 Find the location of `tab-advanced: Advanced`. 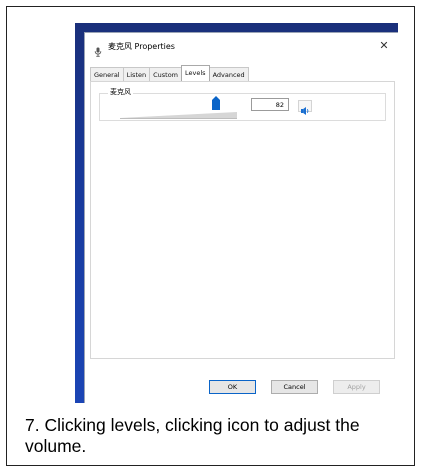

tab-advanced: Advanced is located at coordinates (228, 74).